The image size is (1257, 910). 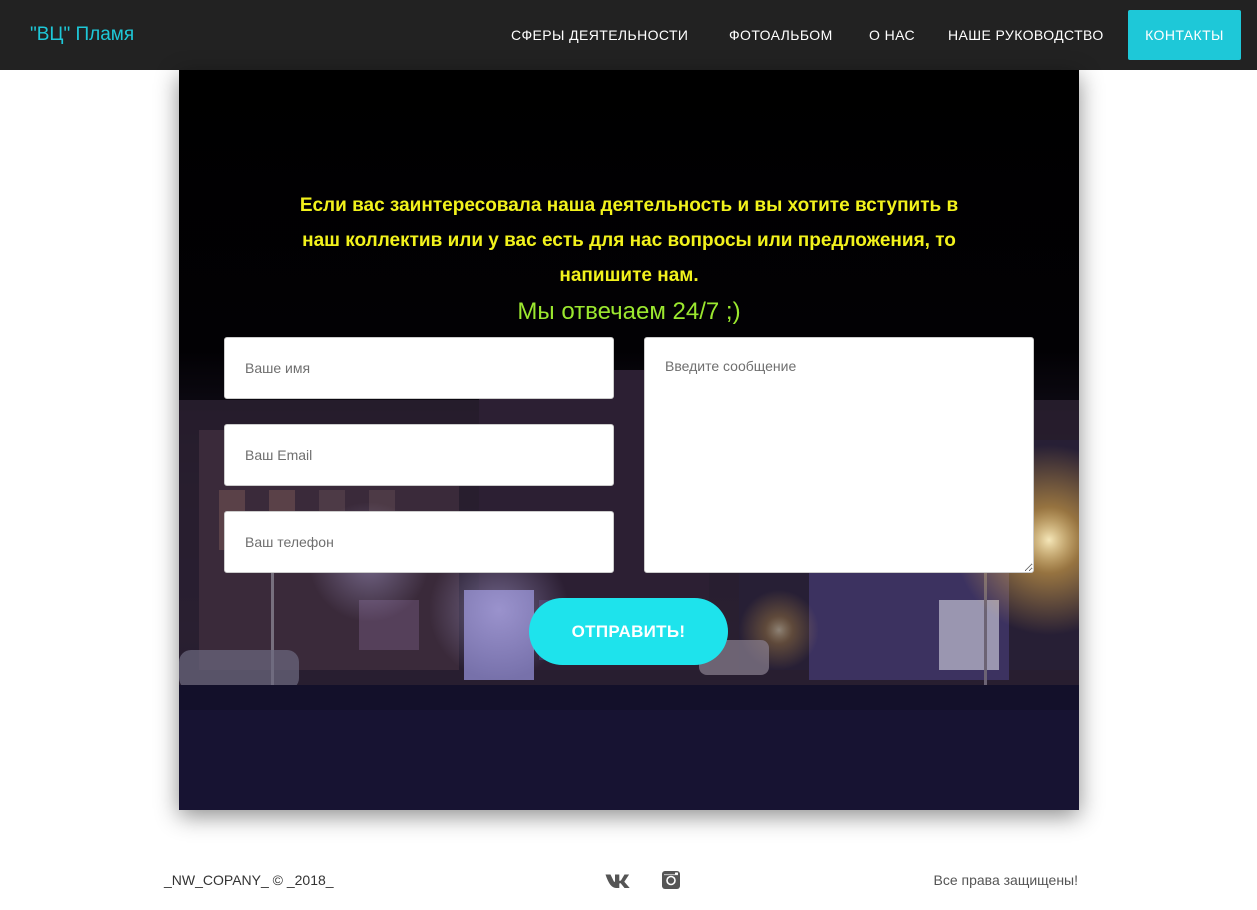 What do you see at coordinates (419, 368) in the screenshot?
I see `name-input` at bounding box center [419, 368].